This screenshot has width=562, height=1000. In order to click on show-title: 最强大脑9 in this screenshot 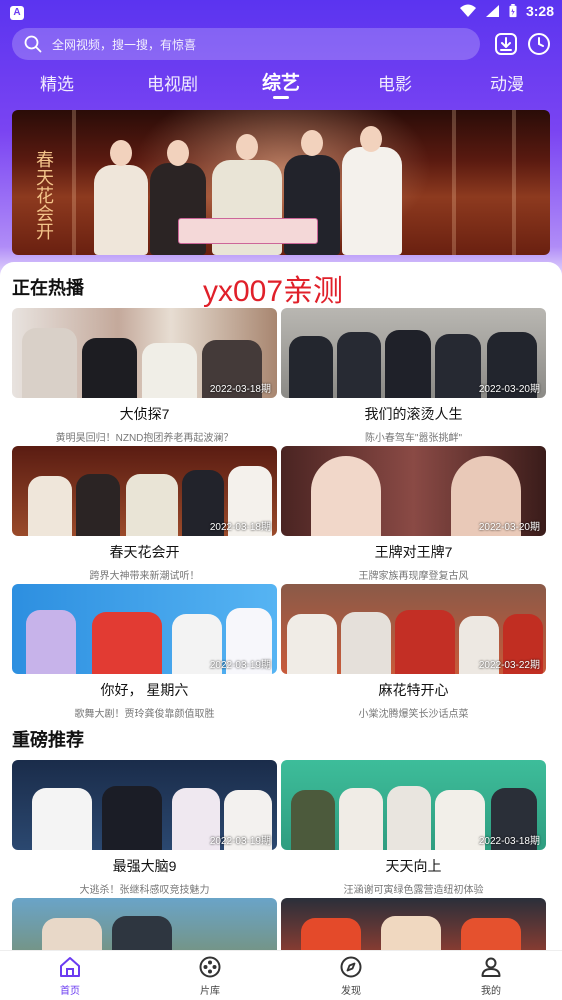, I will do `click(144, 866)`.